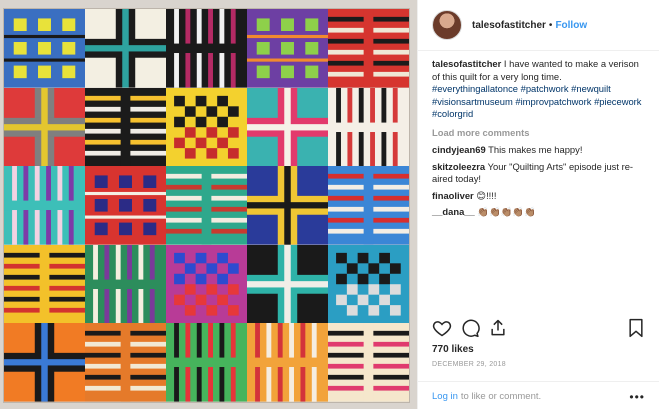 The width and height of the screenshot is (659, 410). What do you see at coordinates (506, 211) in the screenshot?
I see `comment-text: 👏🏽👏🏽👏🏽👏🏽👏🏽` at bounding box center [506, 211].